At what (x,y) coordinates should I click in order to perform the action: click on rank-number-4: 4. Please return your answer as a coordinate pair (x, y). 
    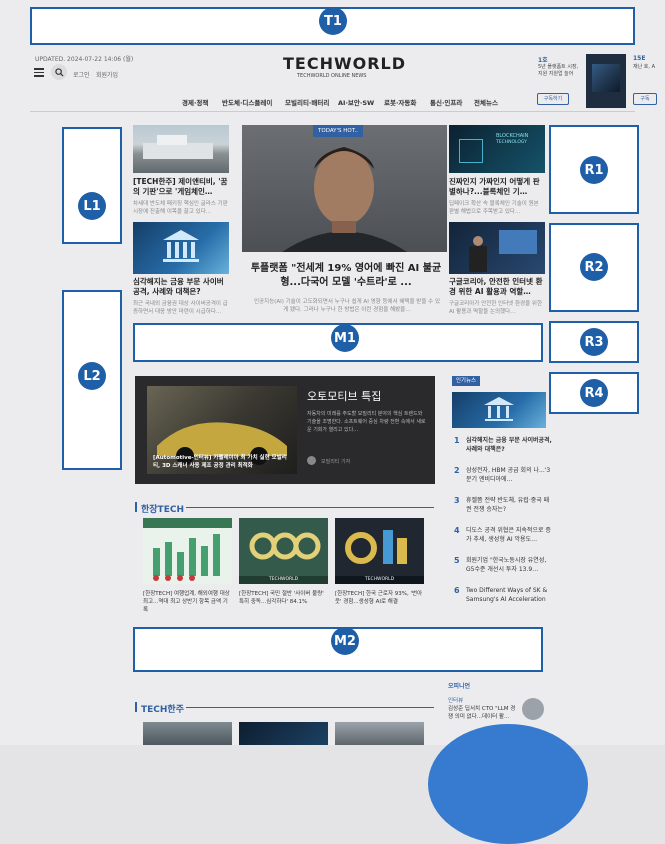
    Looking at the image, I should click on (457, 530).